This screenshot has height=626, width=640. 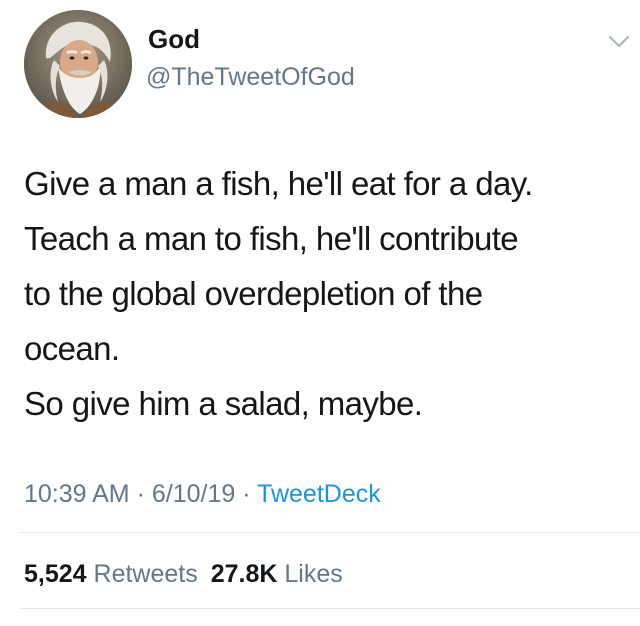 What do you see at coordinates (250, 77) in the screenshot?
I see `user-handle: @TheTweetOfGod` at bounding box center [250, 77].